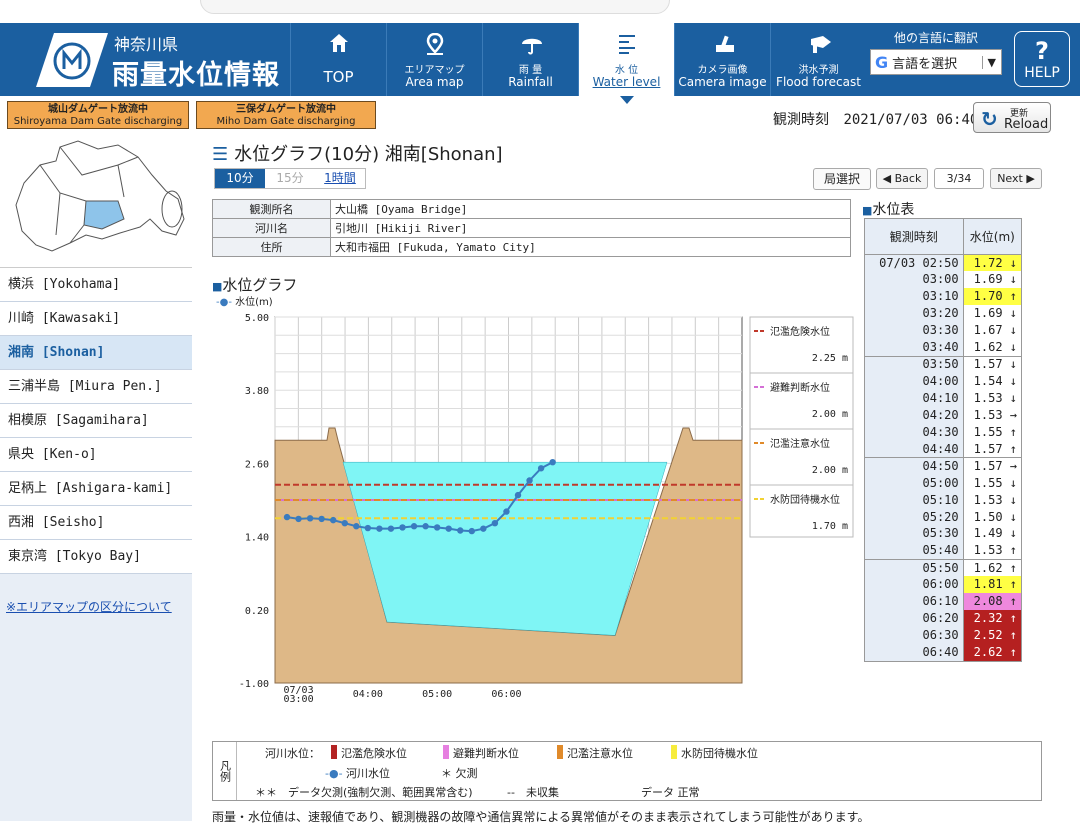  I want to click on wl-row: 06:00 1.81 ↑, so click(943, 585).